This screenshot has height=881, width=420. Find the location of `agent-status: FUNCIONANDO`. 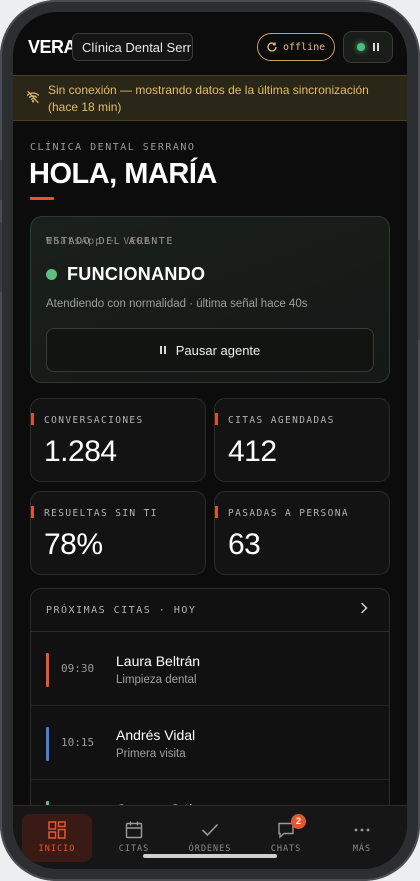

agent-status: FUNCIONANDO is located at coordinates (125, 274).